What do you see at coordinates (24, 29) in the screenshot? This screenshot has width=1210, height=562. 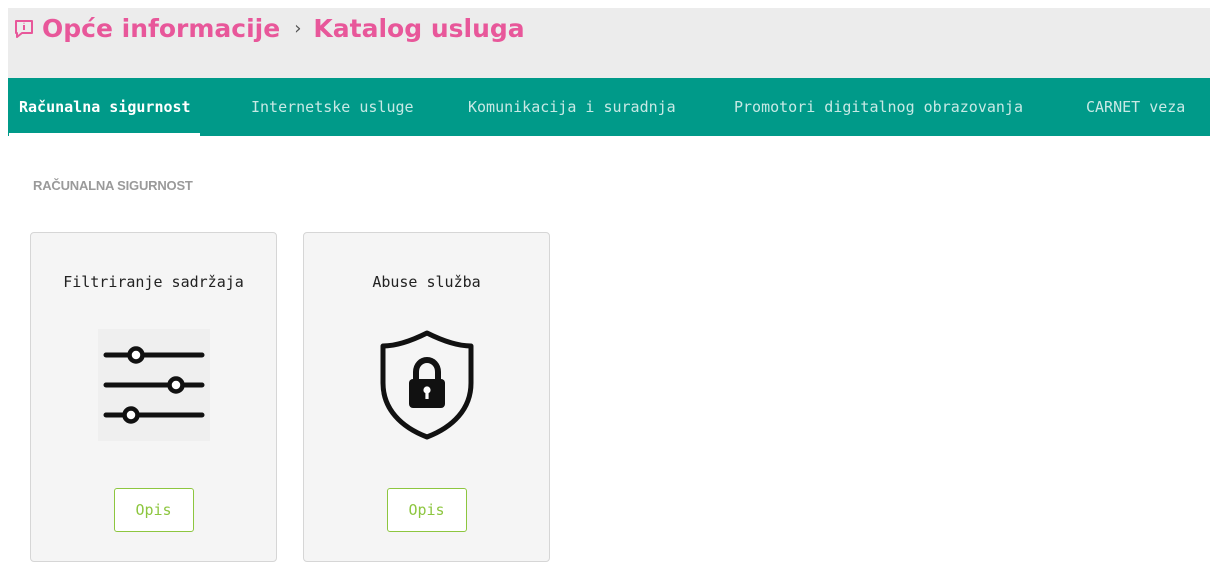 I see `info-icon` at bounding box center [24, 29].